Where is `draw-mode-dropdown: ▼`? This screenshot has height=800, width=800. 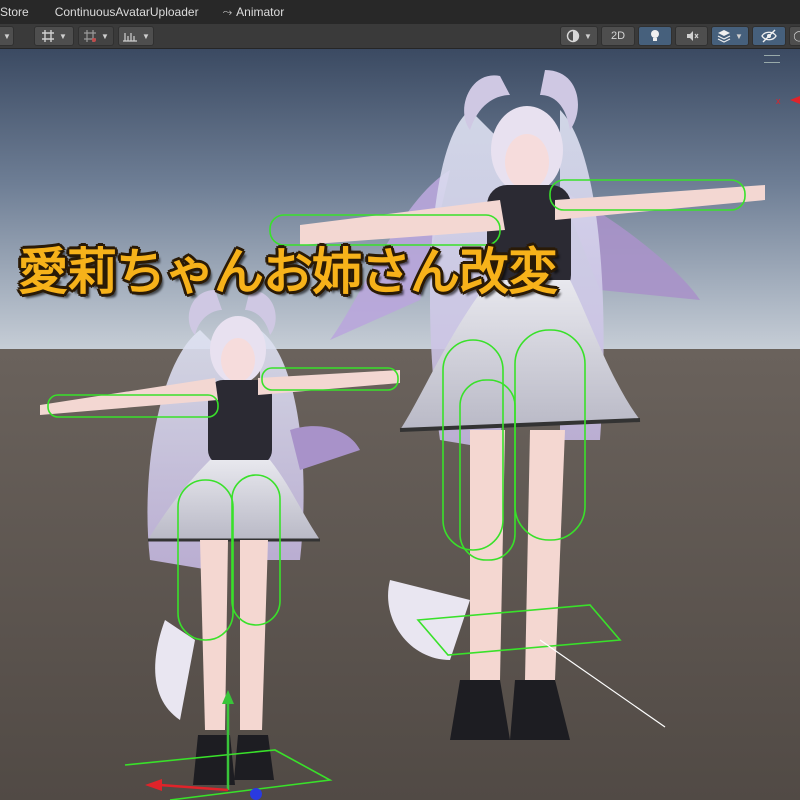 draw-mode-dropdown: ▼ is located at coordinates (579, 36).